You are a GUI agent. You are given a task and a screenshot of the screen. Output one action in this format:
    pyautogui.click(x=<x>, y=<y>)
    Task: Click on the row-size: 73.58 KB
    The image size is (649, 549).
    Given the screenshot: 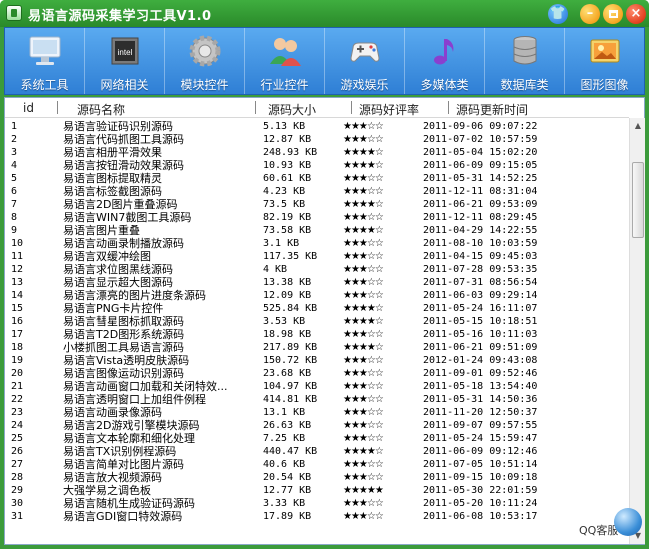 What is the action you would take?
    pyautogui.click(x=287, y=230)
    